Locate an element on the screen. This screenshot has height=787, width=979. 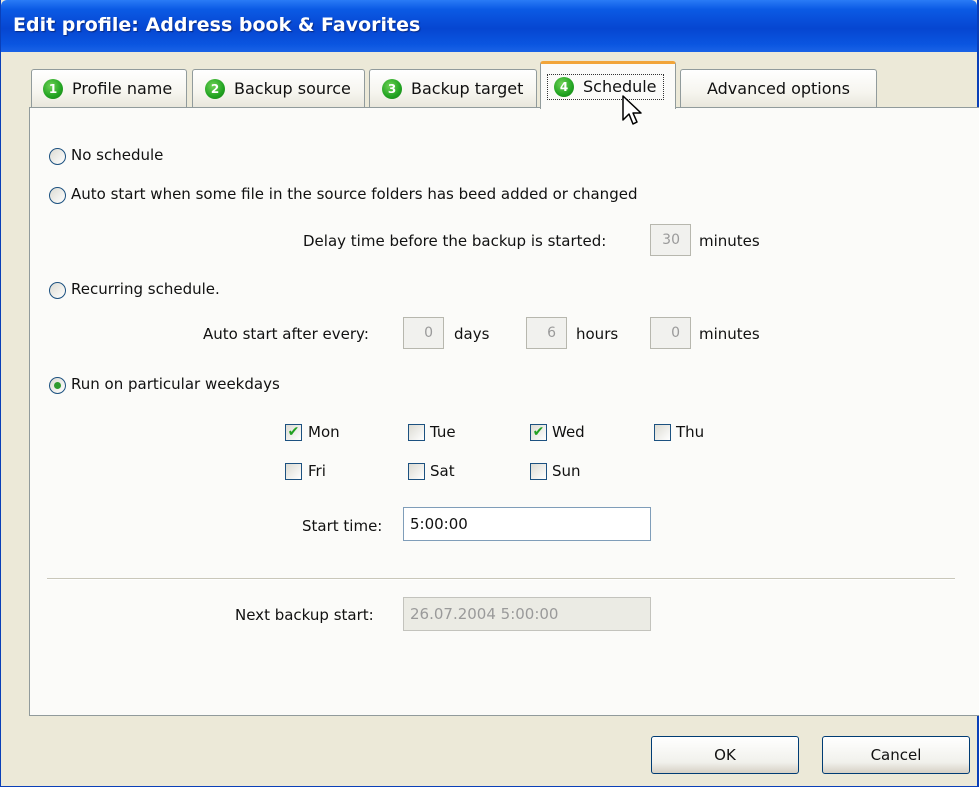
sat-label: Sat is located at coordinates (442, 471).